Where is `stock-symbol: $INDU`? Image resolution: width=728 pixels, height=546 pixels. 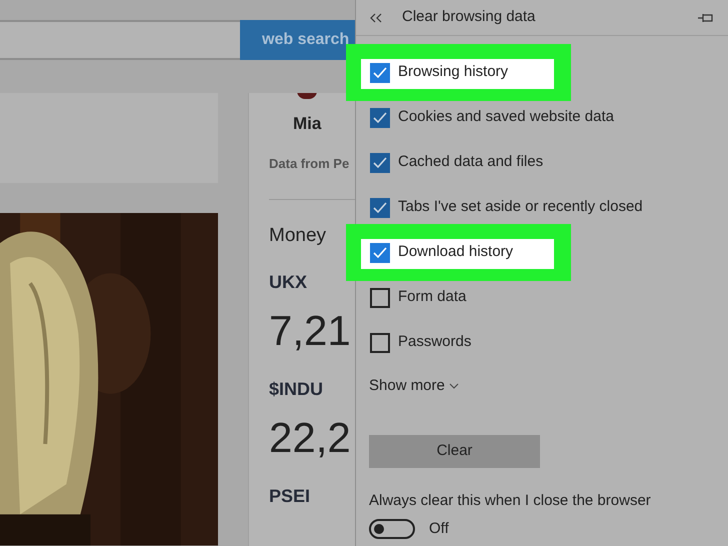
stock-symbol: $INDU is located at coordinates (296, 389).